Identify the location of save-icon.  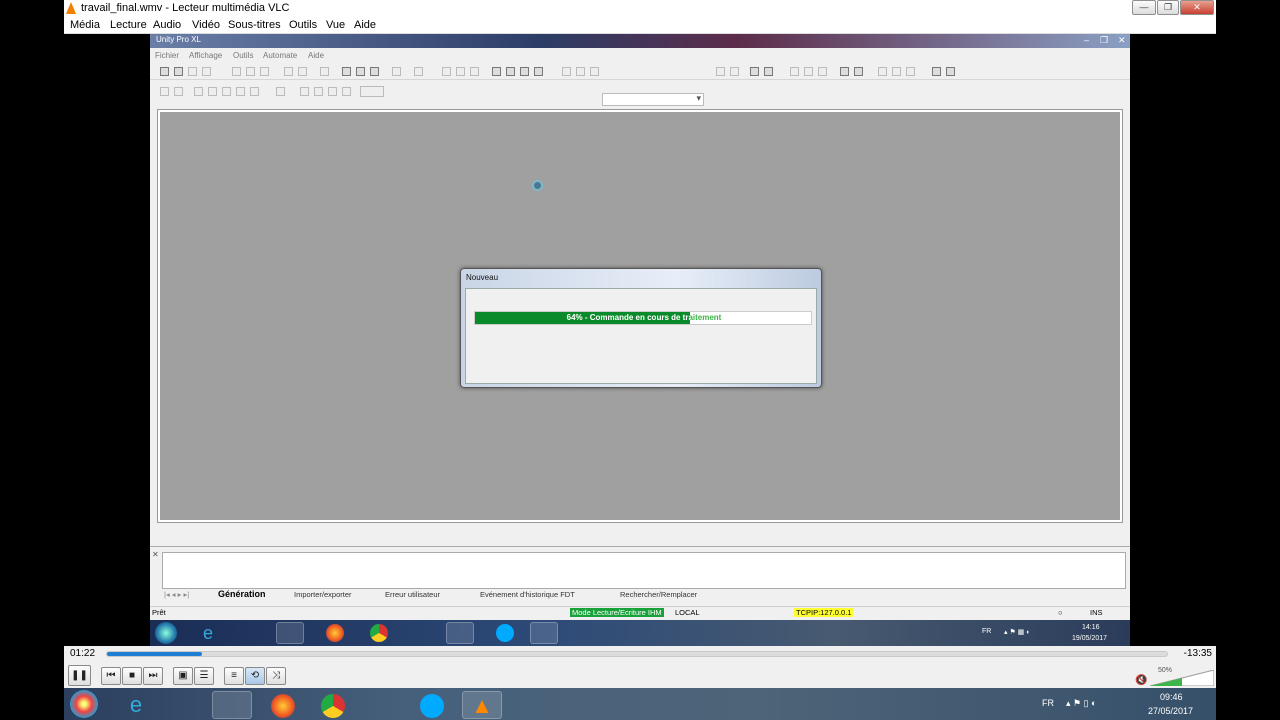
(192, 71).